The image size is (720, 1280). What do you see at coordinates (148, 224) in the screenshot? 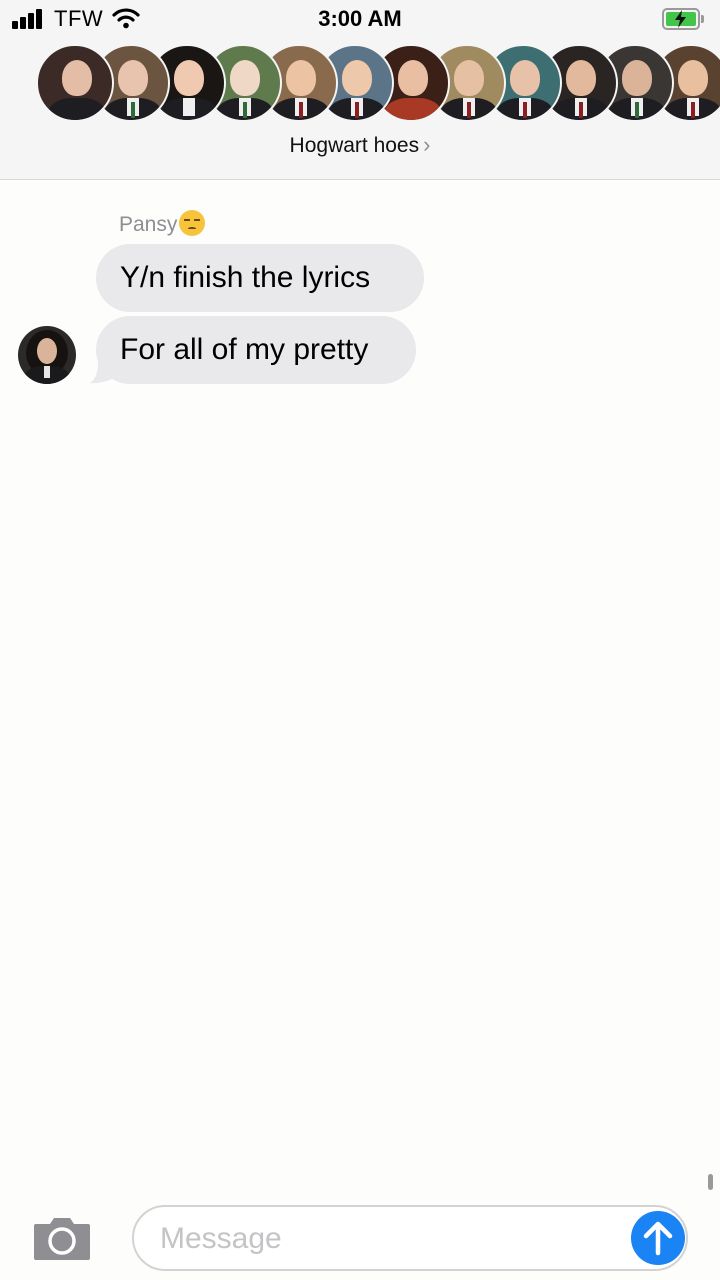
I see `sender-name: Pansy` at bounding box center [148, 224].